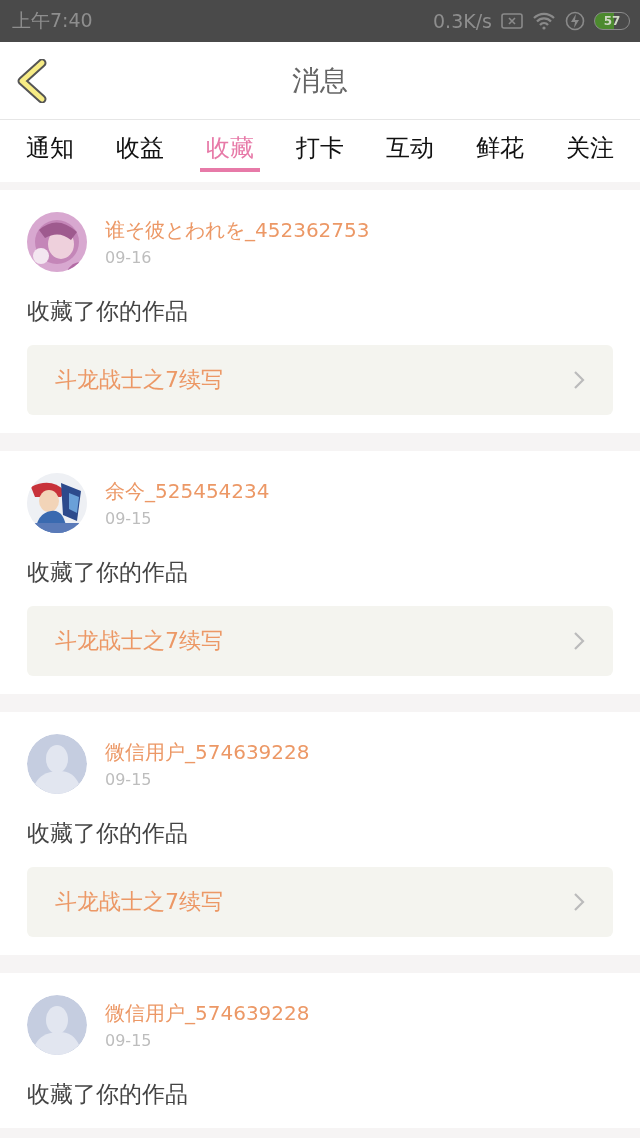  Describe the element at coordinates (52, 20) in the screenshot. I see `clock-time: 上午7:40` at that location.